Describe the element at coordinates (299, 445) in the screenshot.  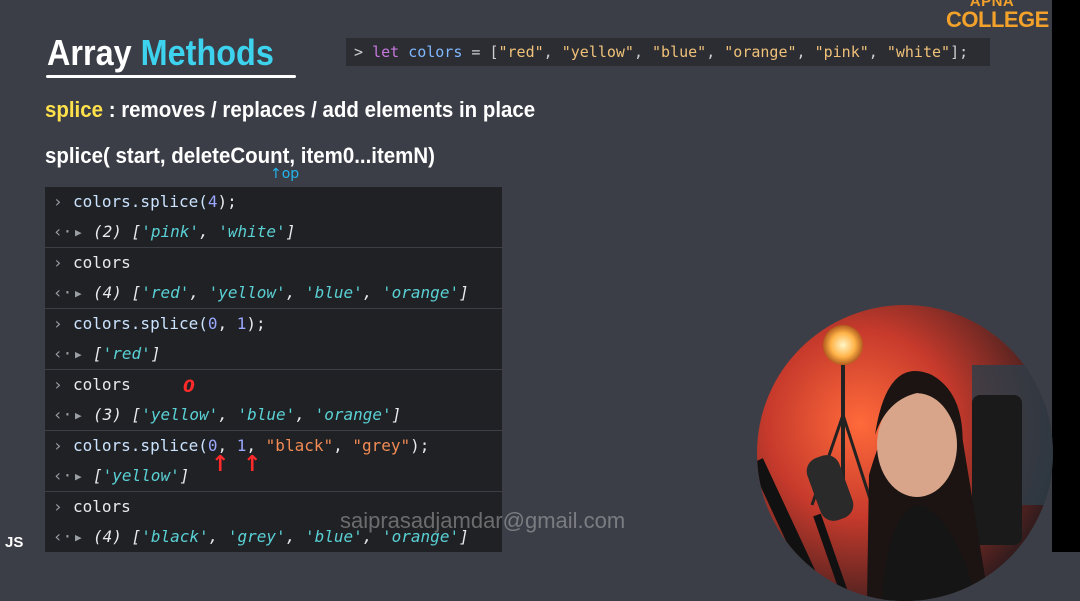
I see `console-arg: "black"` at that location.